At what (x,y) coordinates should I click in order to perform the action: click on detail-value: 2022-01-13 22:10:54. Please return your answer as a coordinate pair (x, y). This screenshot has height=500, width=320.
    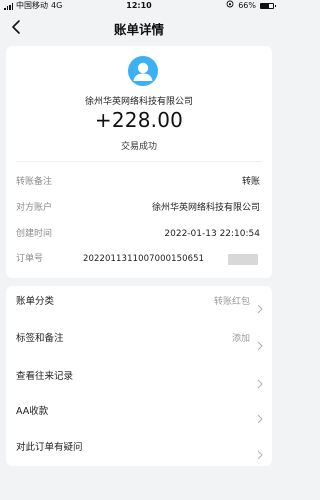
    Looking at the image, I should click on (212, 234).